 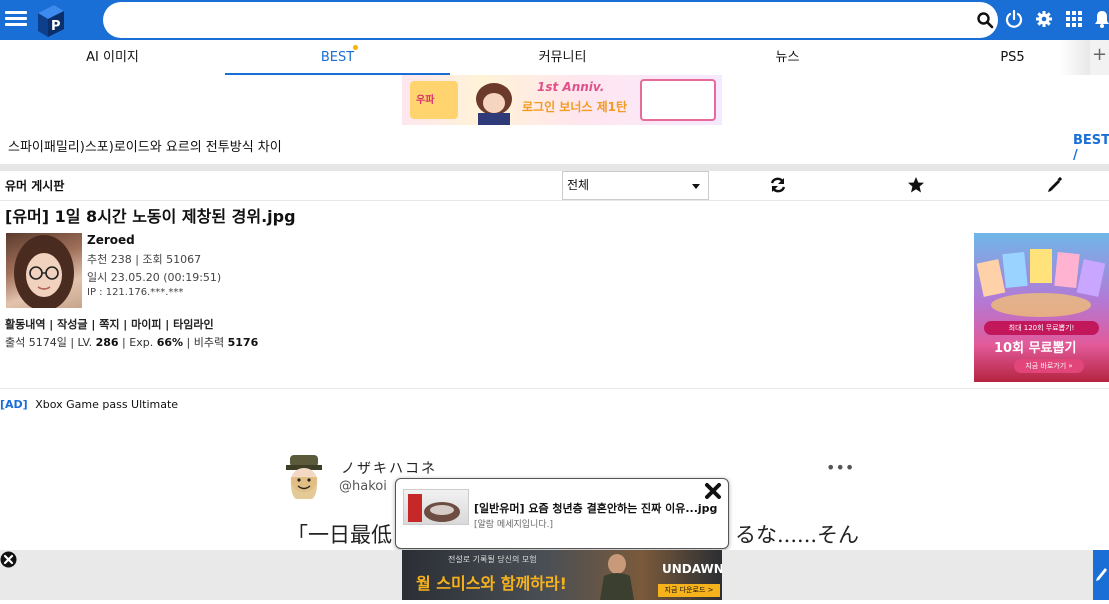 What do you see at coordinates (150, 216) in the screenshot?
I see `post-title: [유머] 1일 8시간 노동이 제창된 경위.jpg` at bounding box center [150, 216].